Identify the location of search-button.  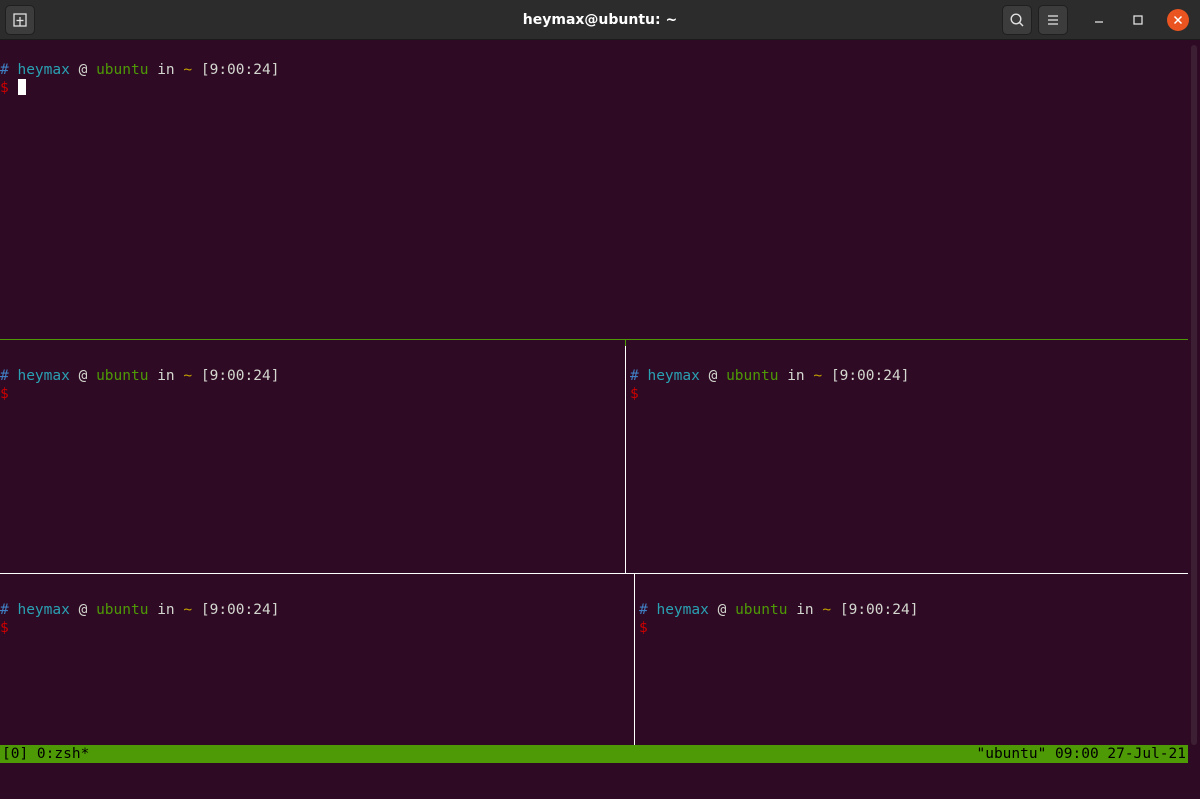
(1017, 20).